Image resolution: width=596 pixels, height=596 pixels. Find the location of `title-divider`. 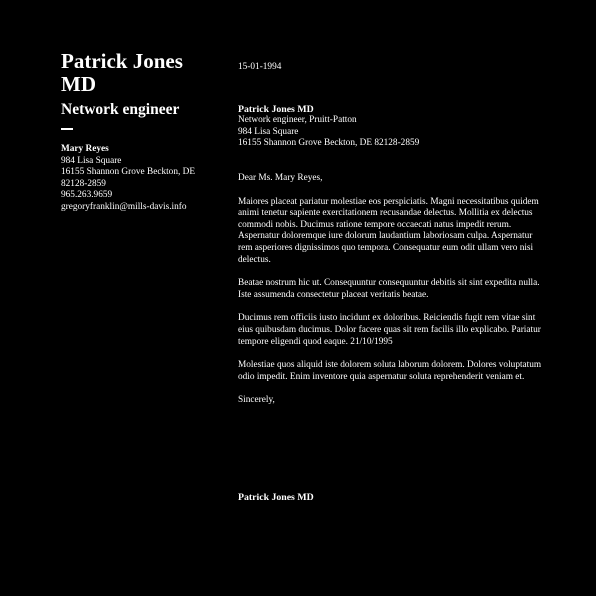

title-divider is located at coordinates (67, 129).